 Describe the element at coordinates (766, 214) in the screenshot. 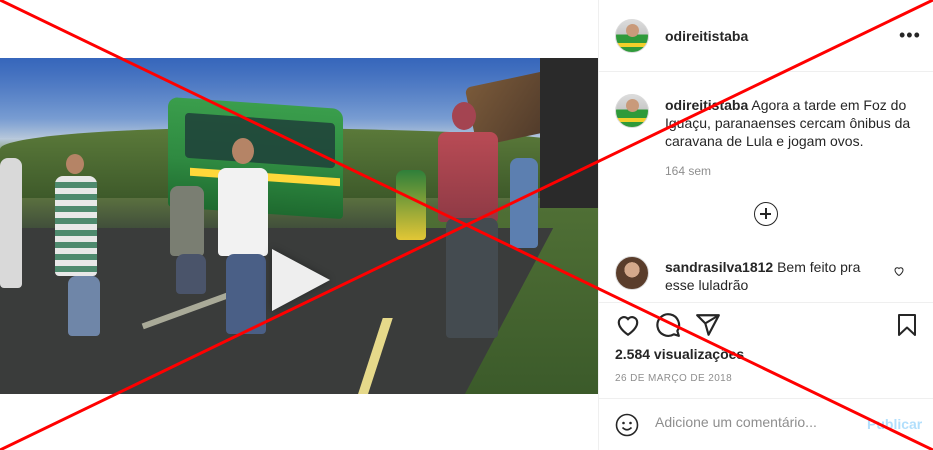

I see `plus-circle-icon` at that location.